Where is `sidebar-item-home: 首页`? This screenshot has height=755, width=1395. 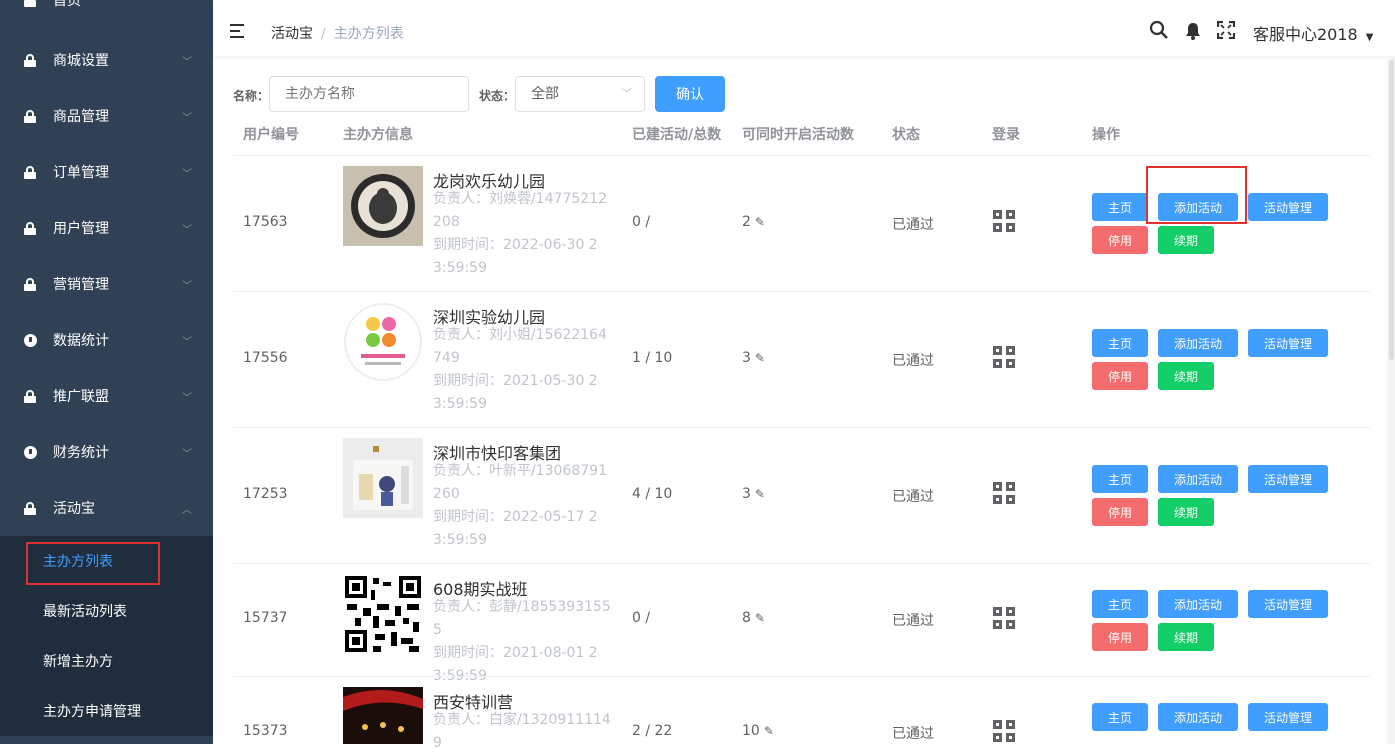
sidebar-item-home: 首页 is located at coordinates (106, 14).